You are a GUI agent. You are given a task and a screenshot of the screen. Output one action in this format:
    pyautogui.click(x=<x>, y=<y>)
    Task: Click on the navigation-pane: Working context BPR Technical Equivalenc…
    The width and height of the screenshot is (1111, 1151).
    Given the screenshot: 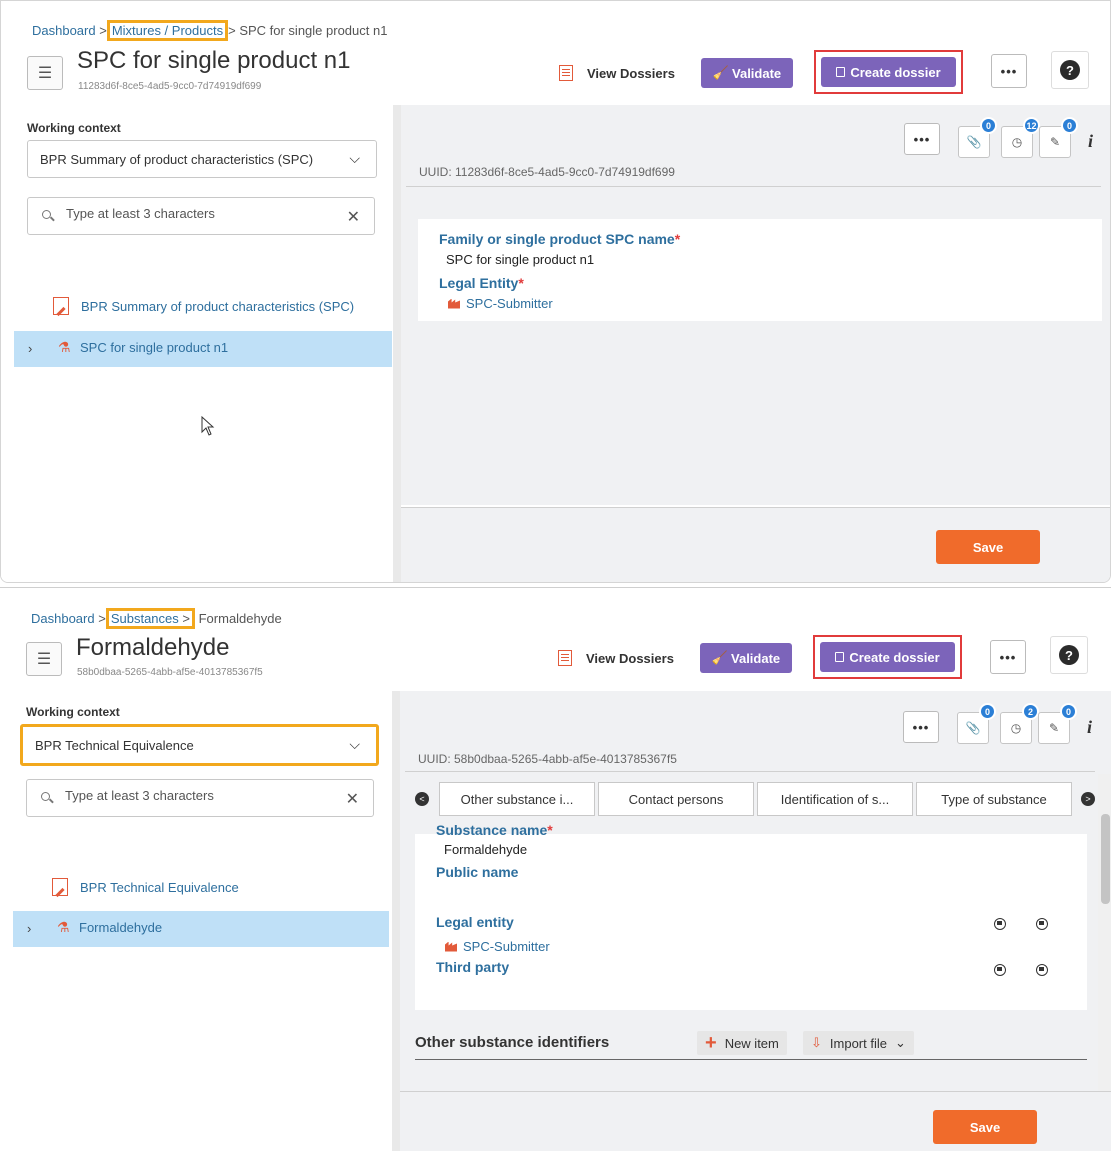 What is the action you would take?
    pyautogui.click(x=196, y=921)
    